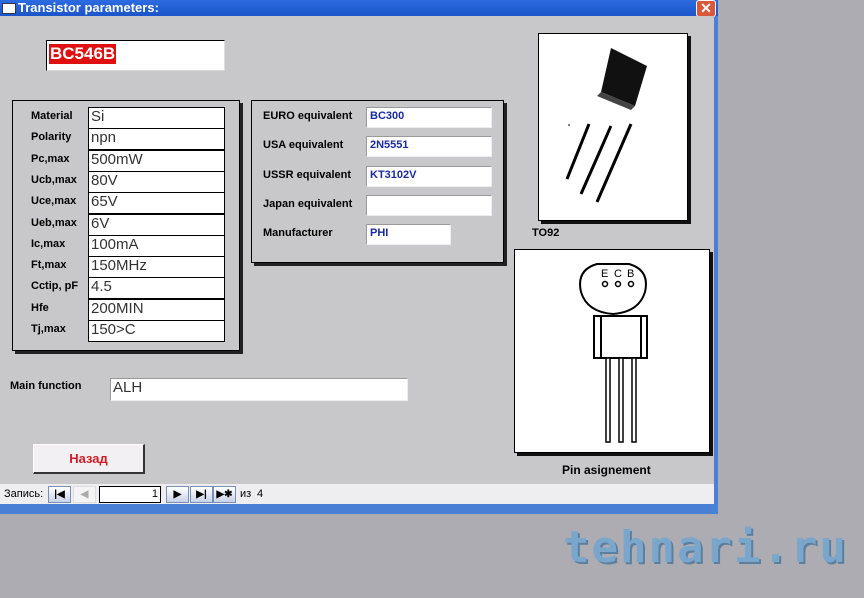 This screenshot has width=864, height=598. I want to click on param-field: 150>C, so click(156, 331).